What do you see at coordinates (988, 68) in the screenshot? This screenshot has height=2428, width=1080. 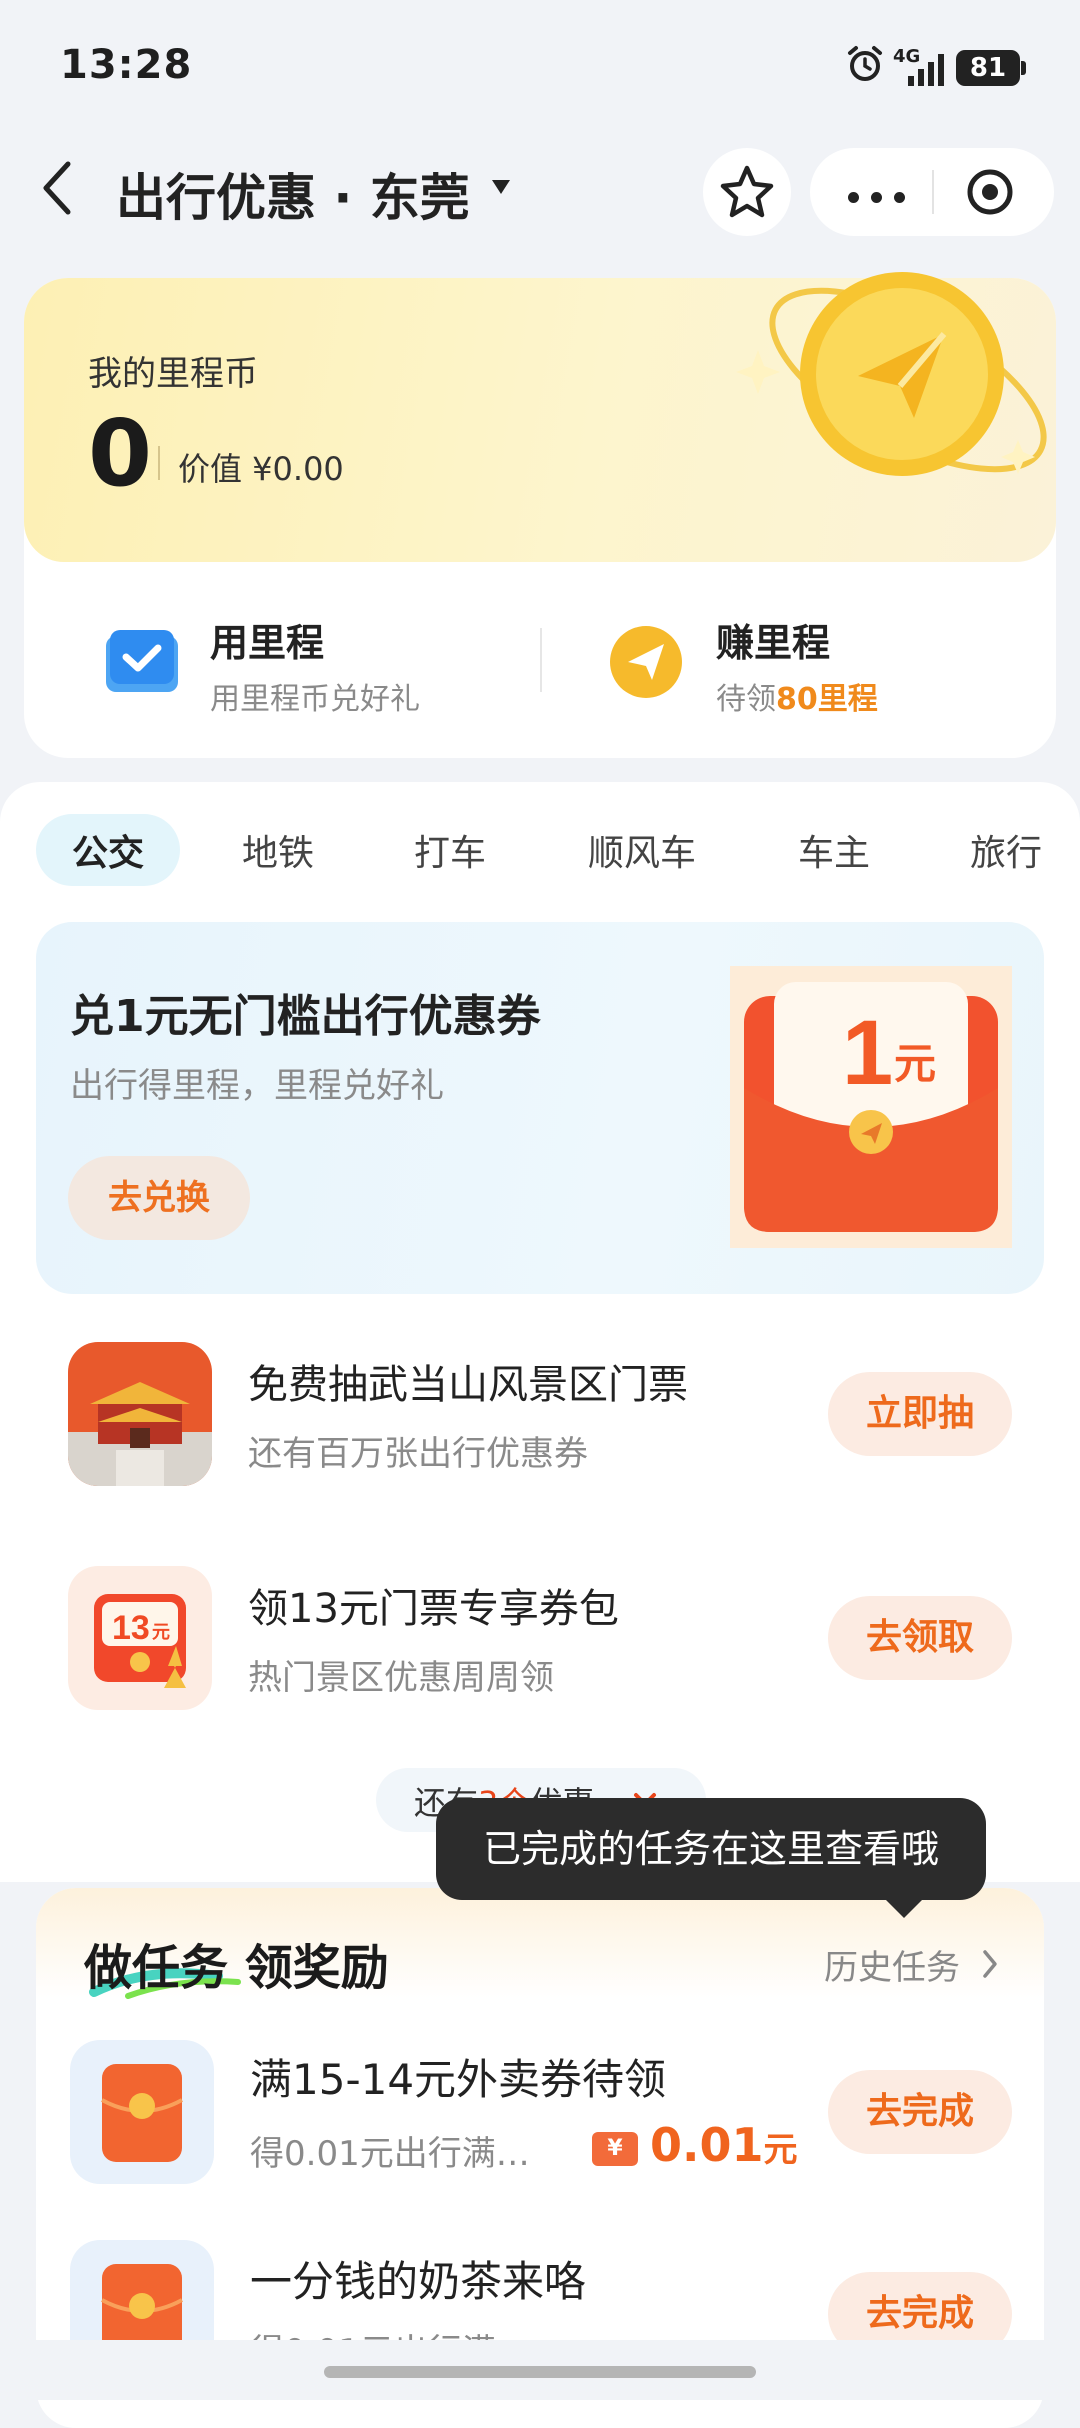 I see `battery-level: 81` at bounding box center [988, 68].